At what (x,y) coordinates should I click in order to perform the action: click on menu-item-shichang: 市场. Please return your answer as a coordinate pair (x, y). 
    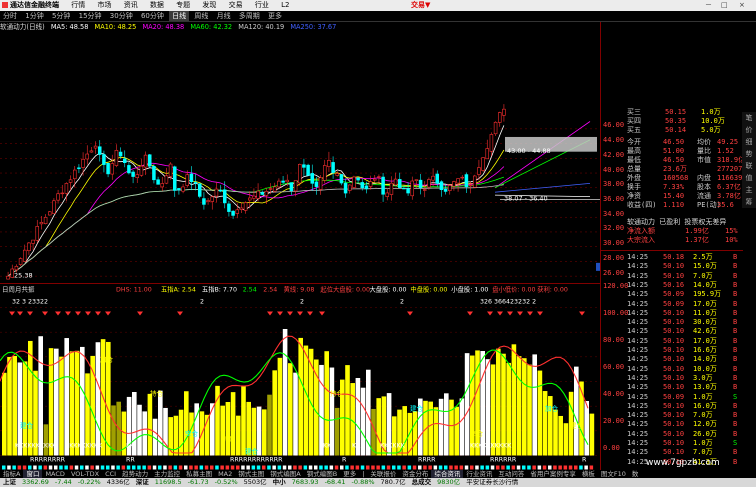
    Looking at the image, I should click on (104, 5).